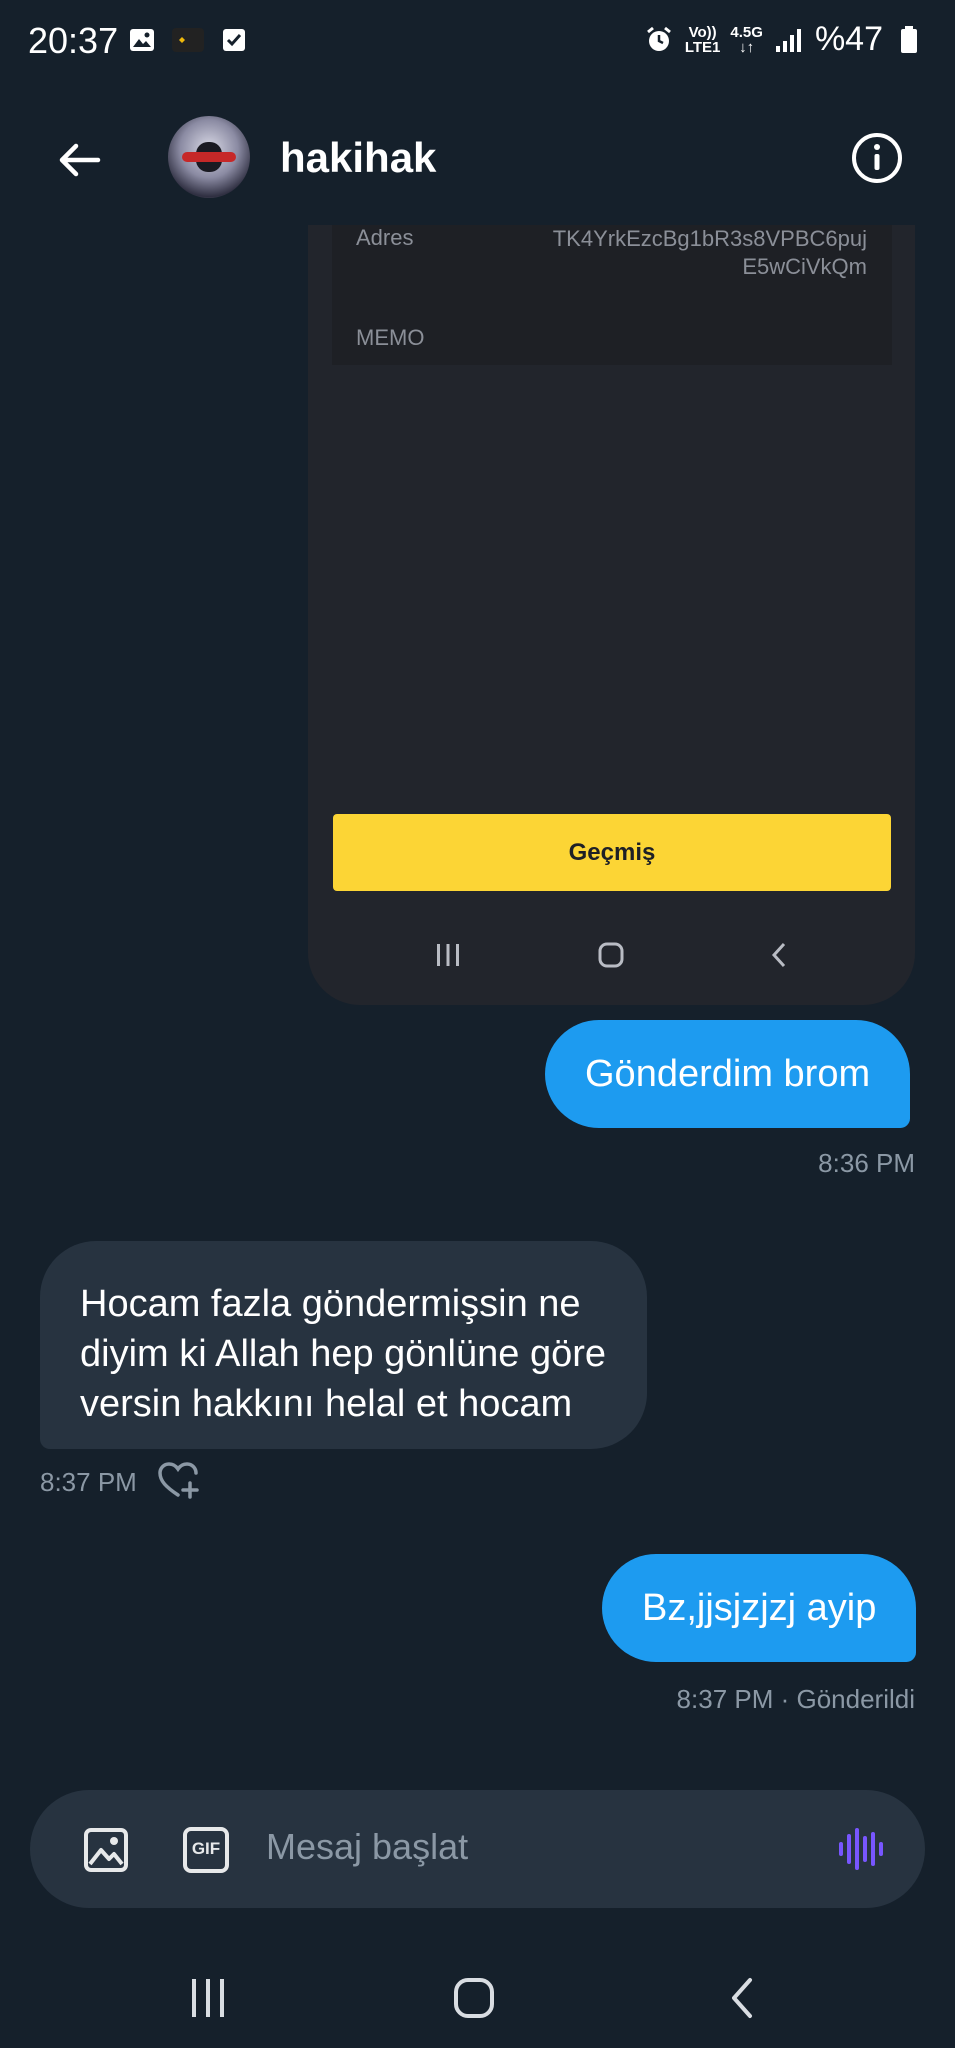 The height and width of the screenshot is (2048, 955). Describe the element at coordinates (234, 40) in the screenshot. I see `checkbox-icon` at that location.